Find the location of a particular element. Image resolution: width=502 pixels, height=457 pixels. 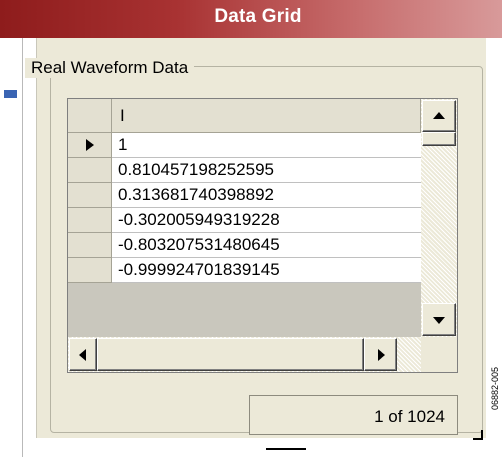

record-counter: 1 of 1024 is located at coordinates (353, 415).